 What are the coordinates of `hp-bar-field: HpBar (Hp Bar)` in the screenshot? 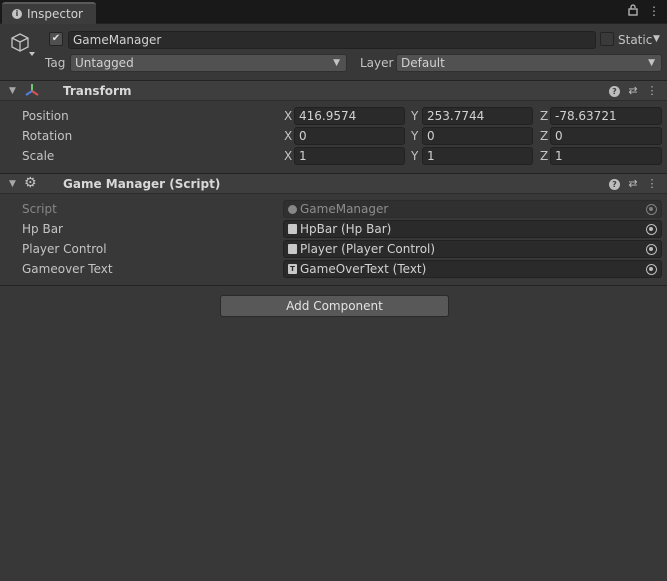 It's located at (472, 229).